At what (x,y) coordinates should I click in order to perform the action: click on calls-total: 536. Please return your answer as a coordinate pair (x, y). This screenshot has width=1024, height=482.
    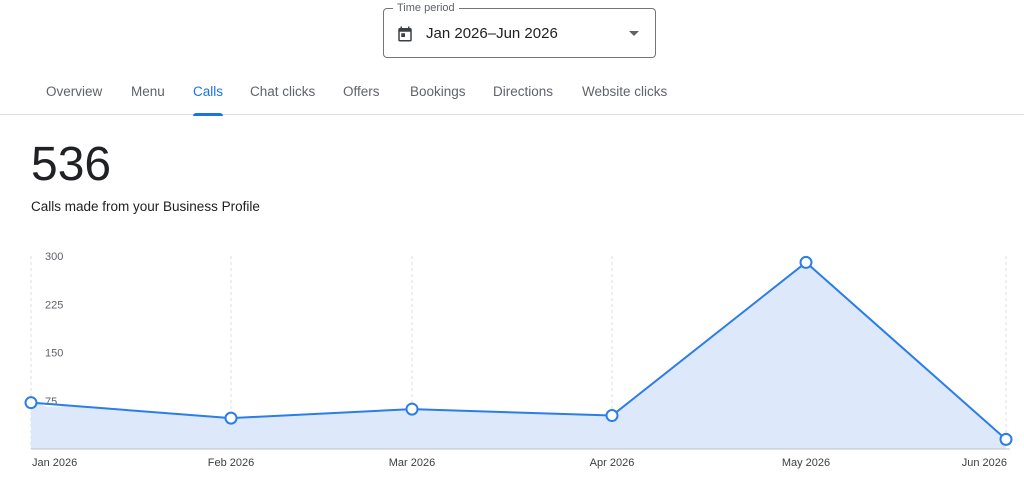
    Looking at the image, I should click on (71, 164).